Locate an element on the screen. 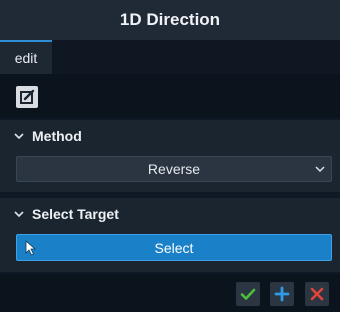 The image size is (340, 312). method-dropdown-value: Reverse is located at coordinates (174, 169).